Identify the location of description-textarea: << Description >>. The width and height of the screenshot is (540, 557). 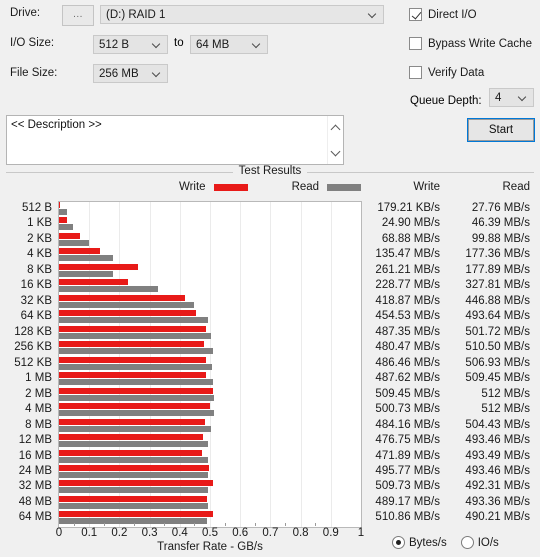
(175, 140).